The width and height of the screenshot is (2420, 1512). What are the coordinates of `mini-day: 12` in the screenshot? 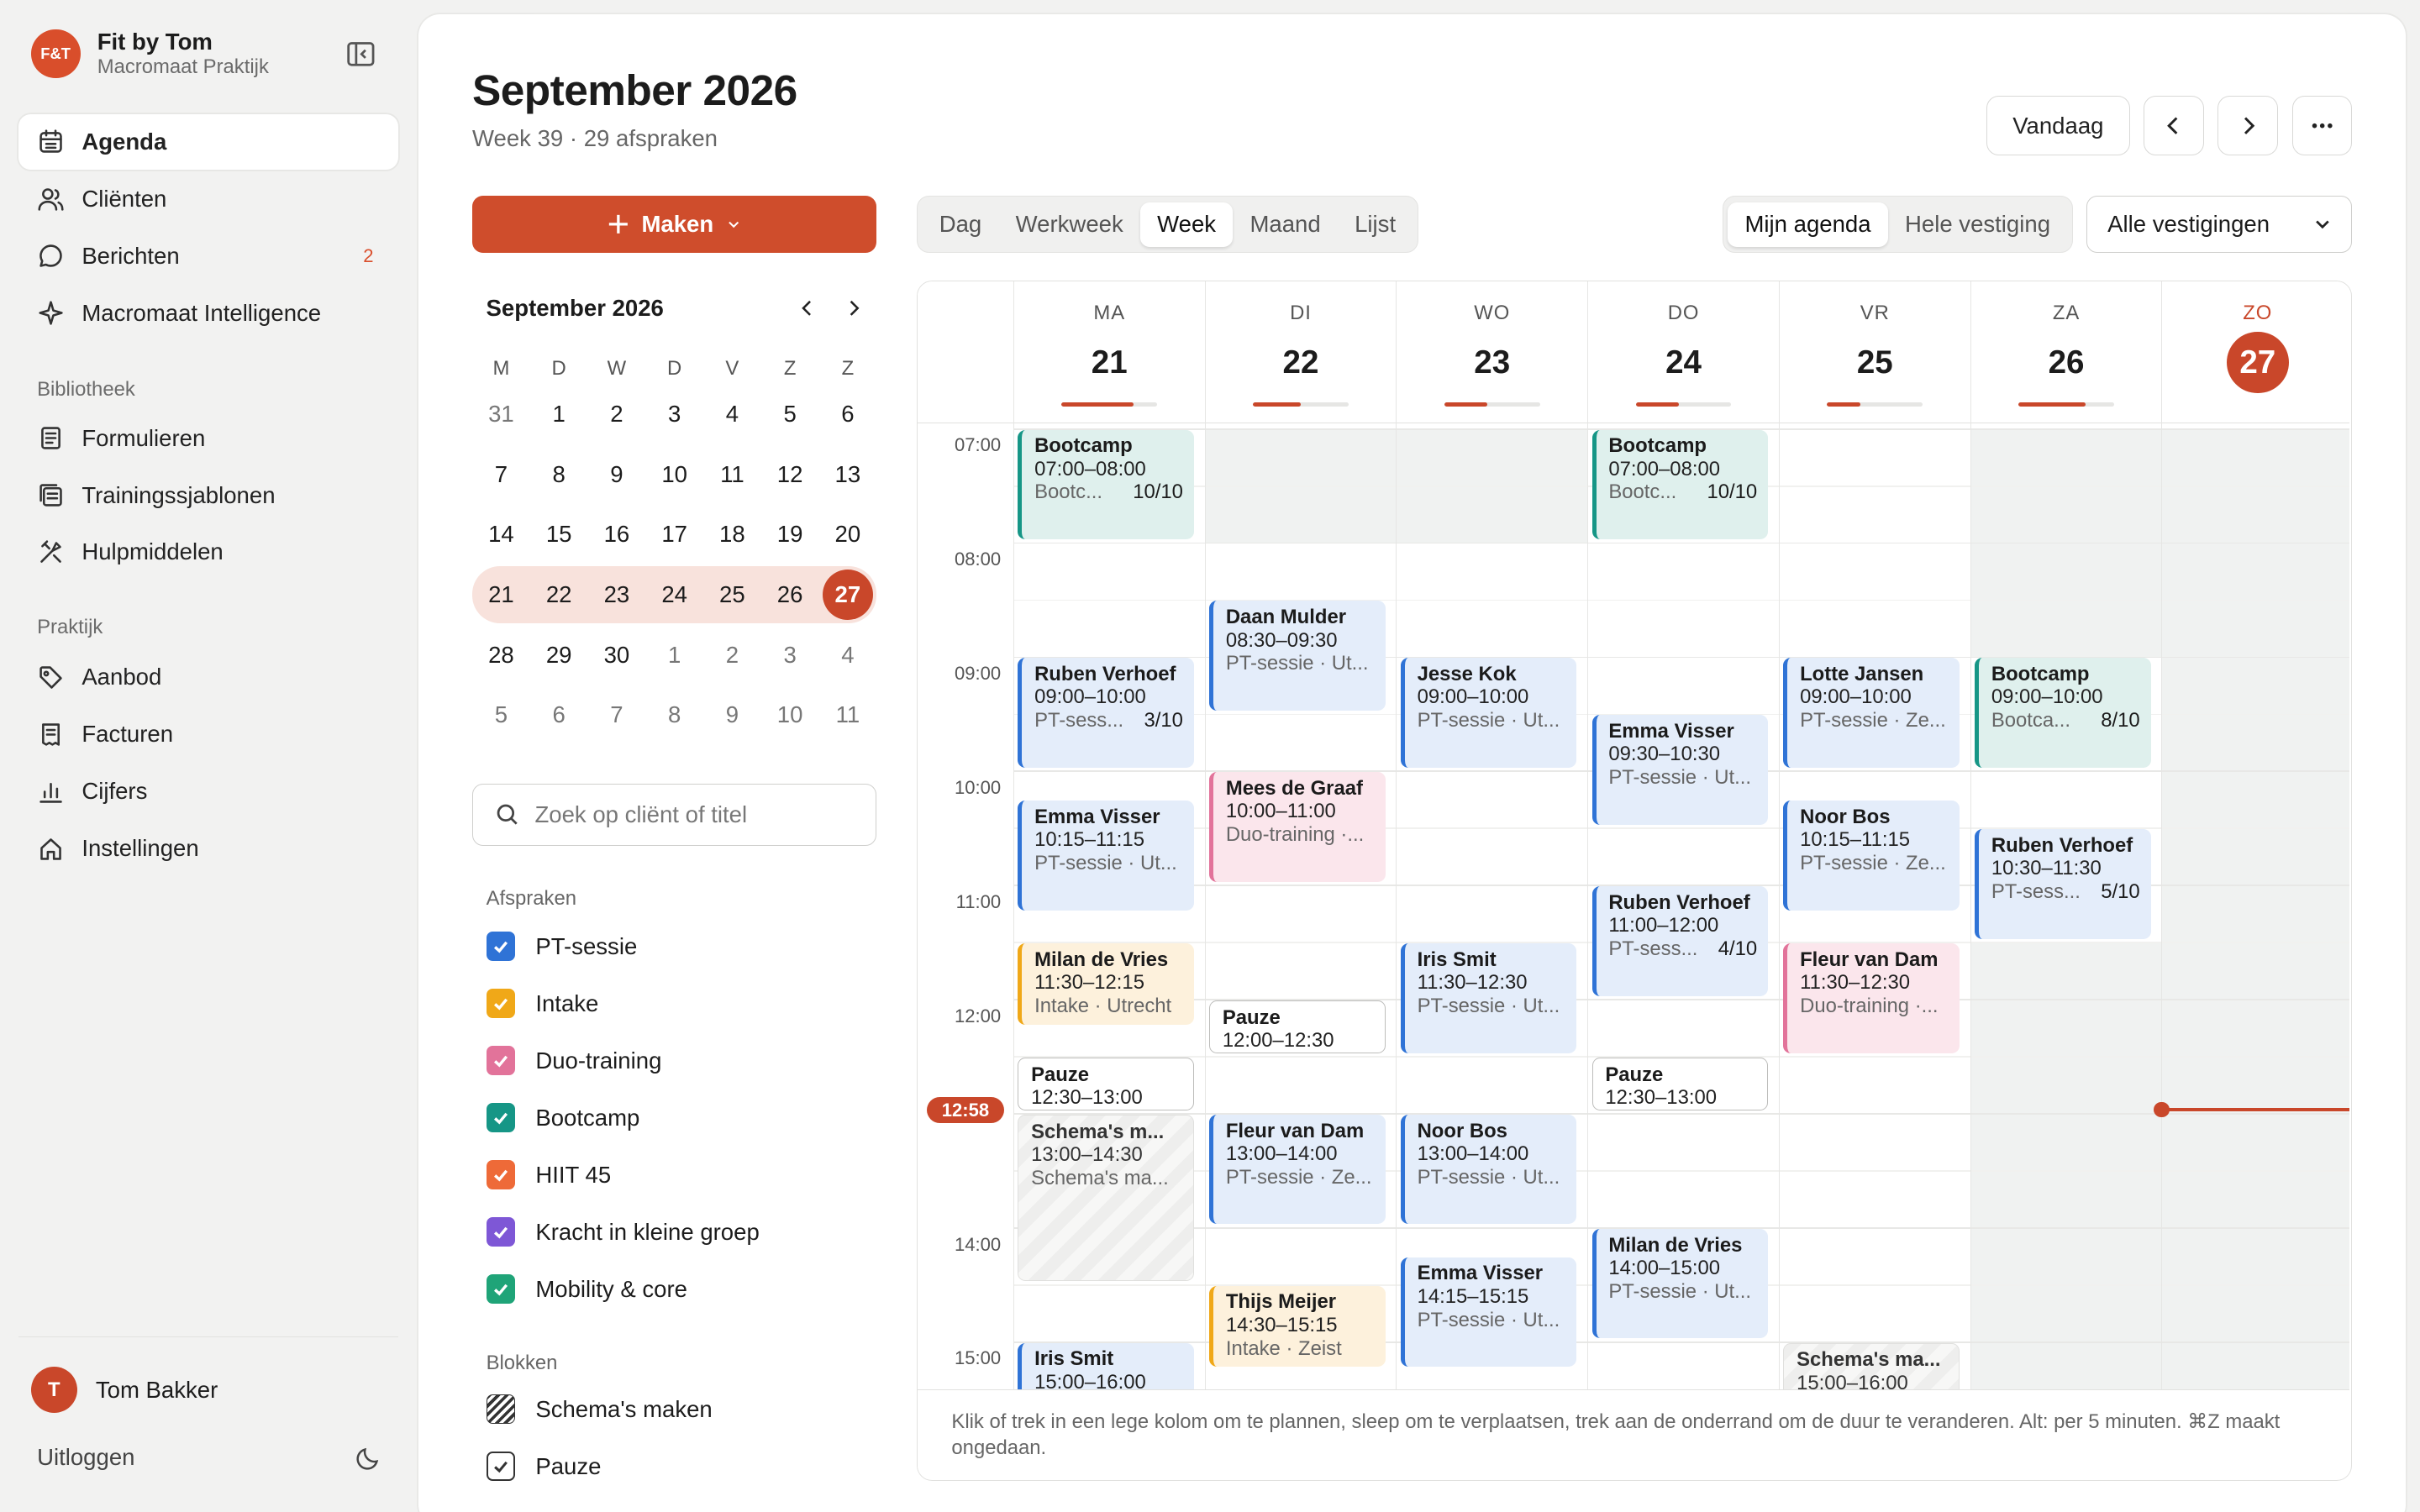 It's located at (790, 474).